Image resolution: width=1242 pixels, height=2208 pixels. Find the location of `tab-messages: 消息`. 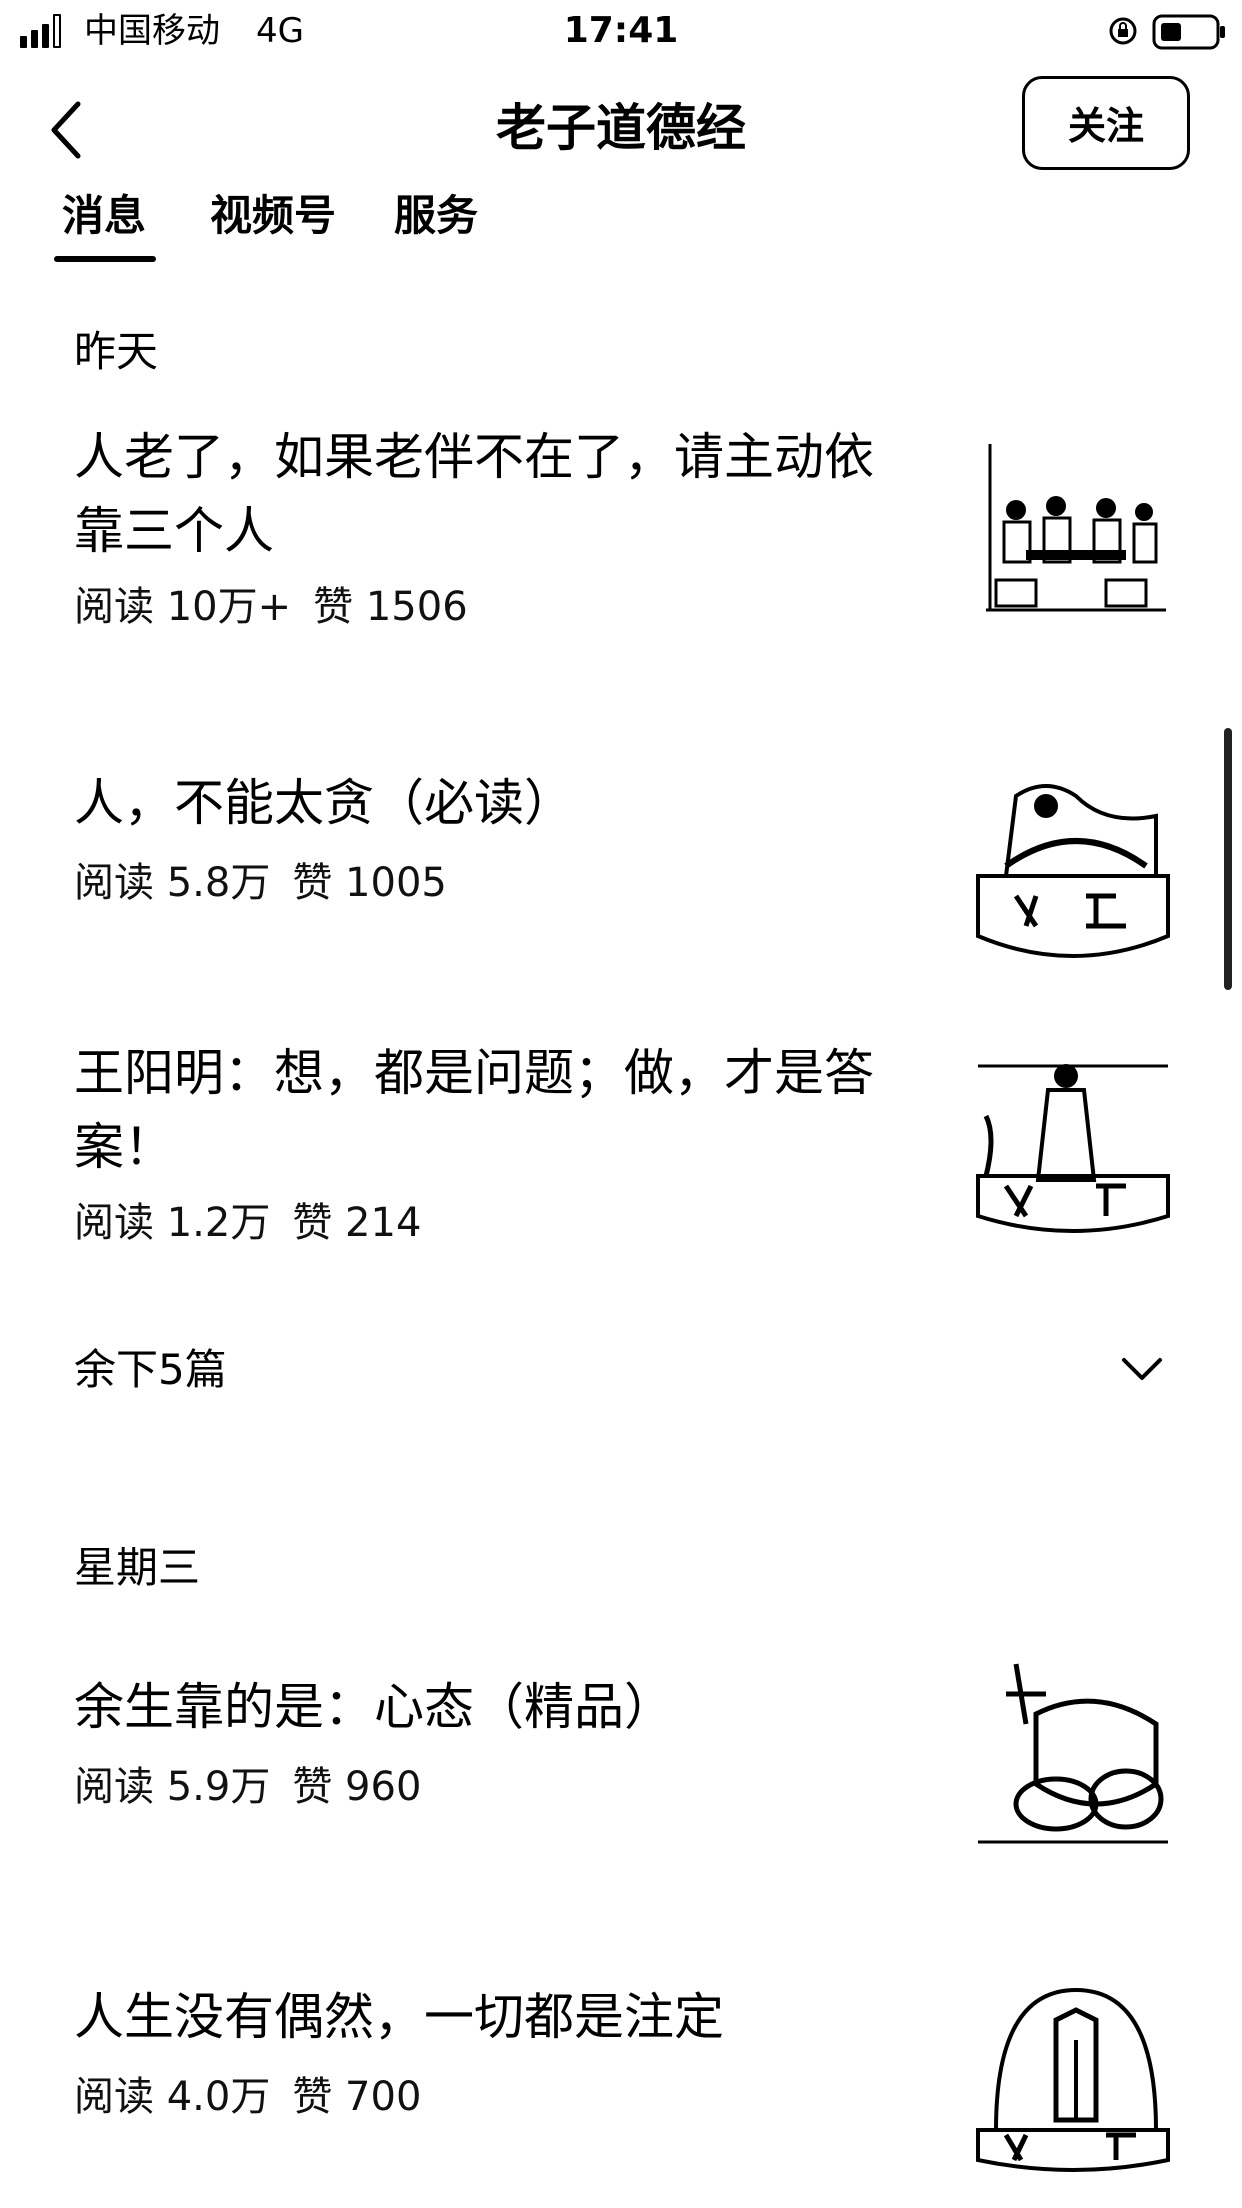

tab-messages: 消息 is located at coordinates (104, 216).